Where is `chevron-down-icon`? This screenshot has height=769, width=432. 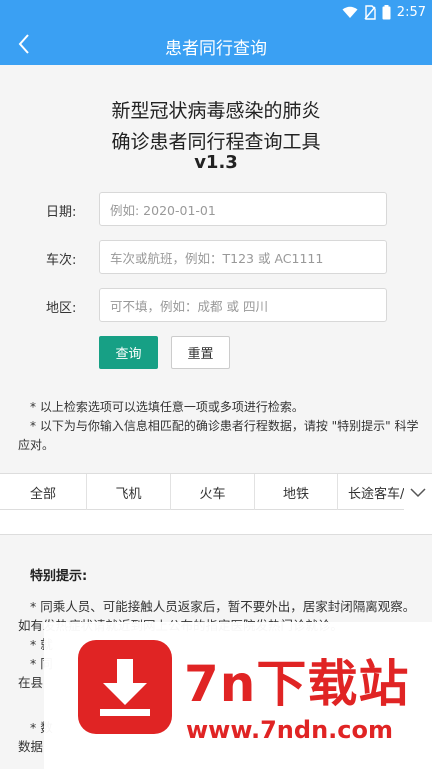 chevron-down-icon is located at coordinates (418, 492).